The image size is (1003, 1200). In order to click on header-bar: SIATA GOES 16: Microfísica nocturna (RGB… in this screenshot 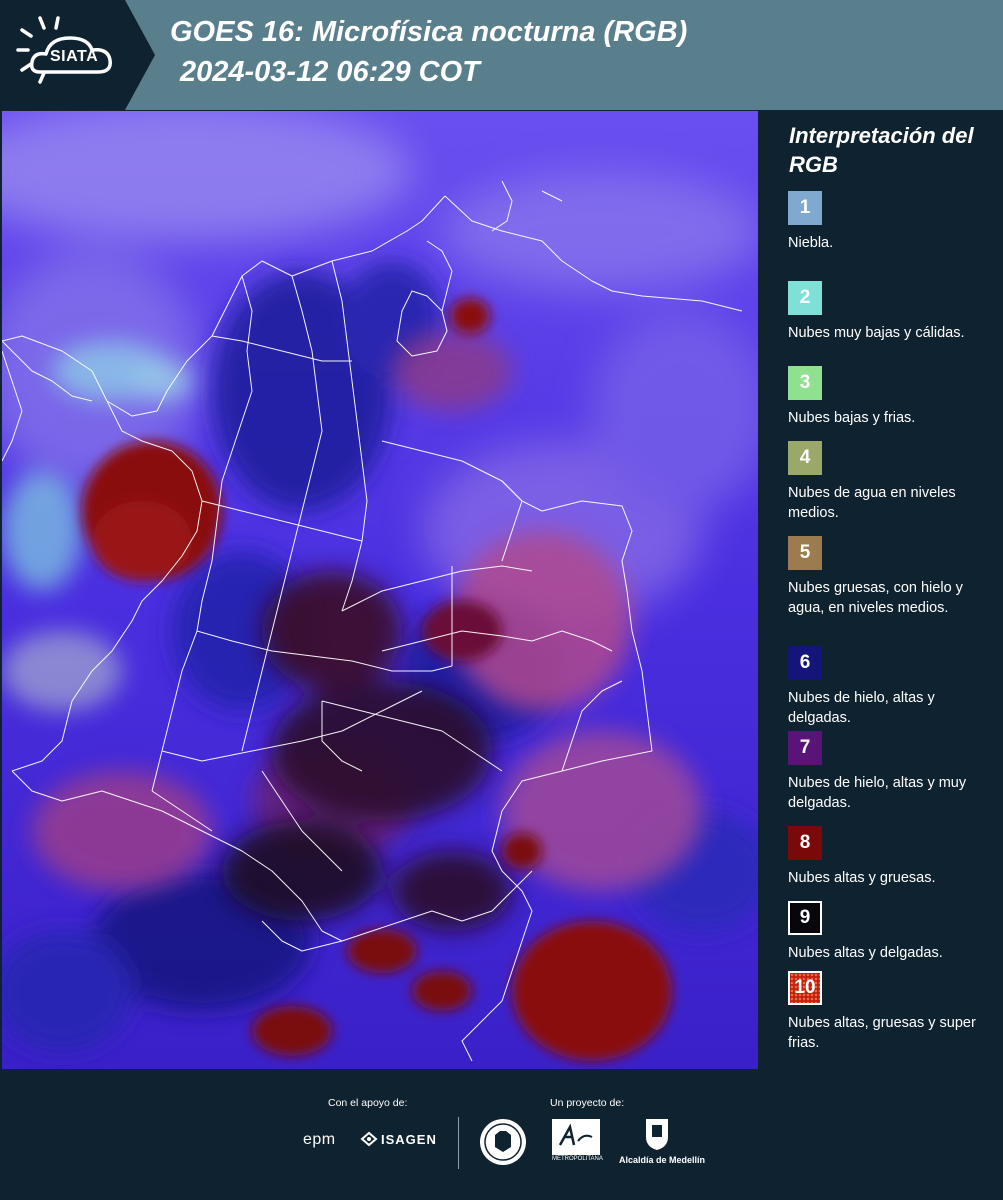, I will do `click(501, 55)`.